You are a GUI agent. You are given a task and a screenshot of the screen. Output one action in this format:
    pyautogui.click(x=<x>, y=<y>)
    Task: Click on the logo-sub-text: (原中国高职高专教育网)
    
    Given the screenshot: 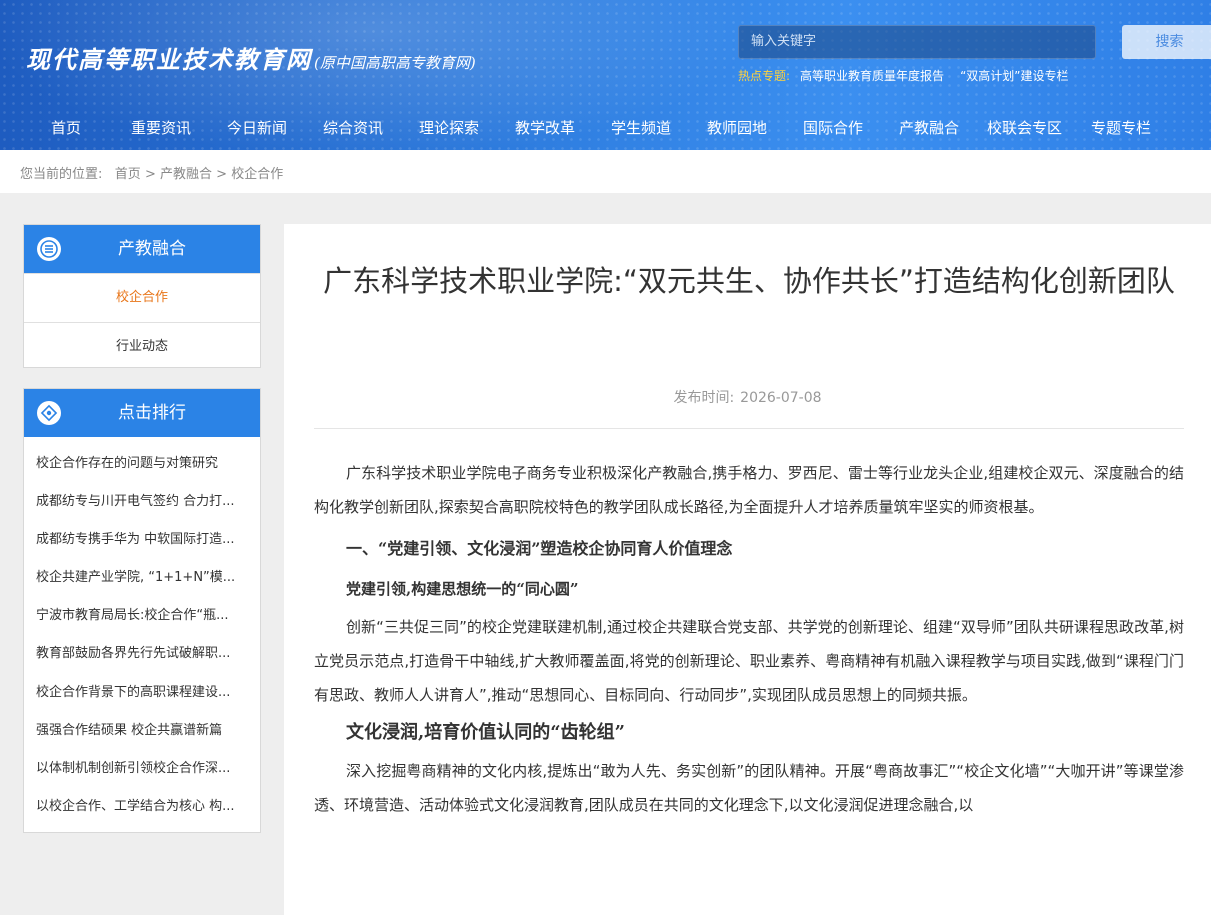 What is the action you would take?
    pyautogui.click(x=395, y=63)
    